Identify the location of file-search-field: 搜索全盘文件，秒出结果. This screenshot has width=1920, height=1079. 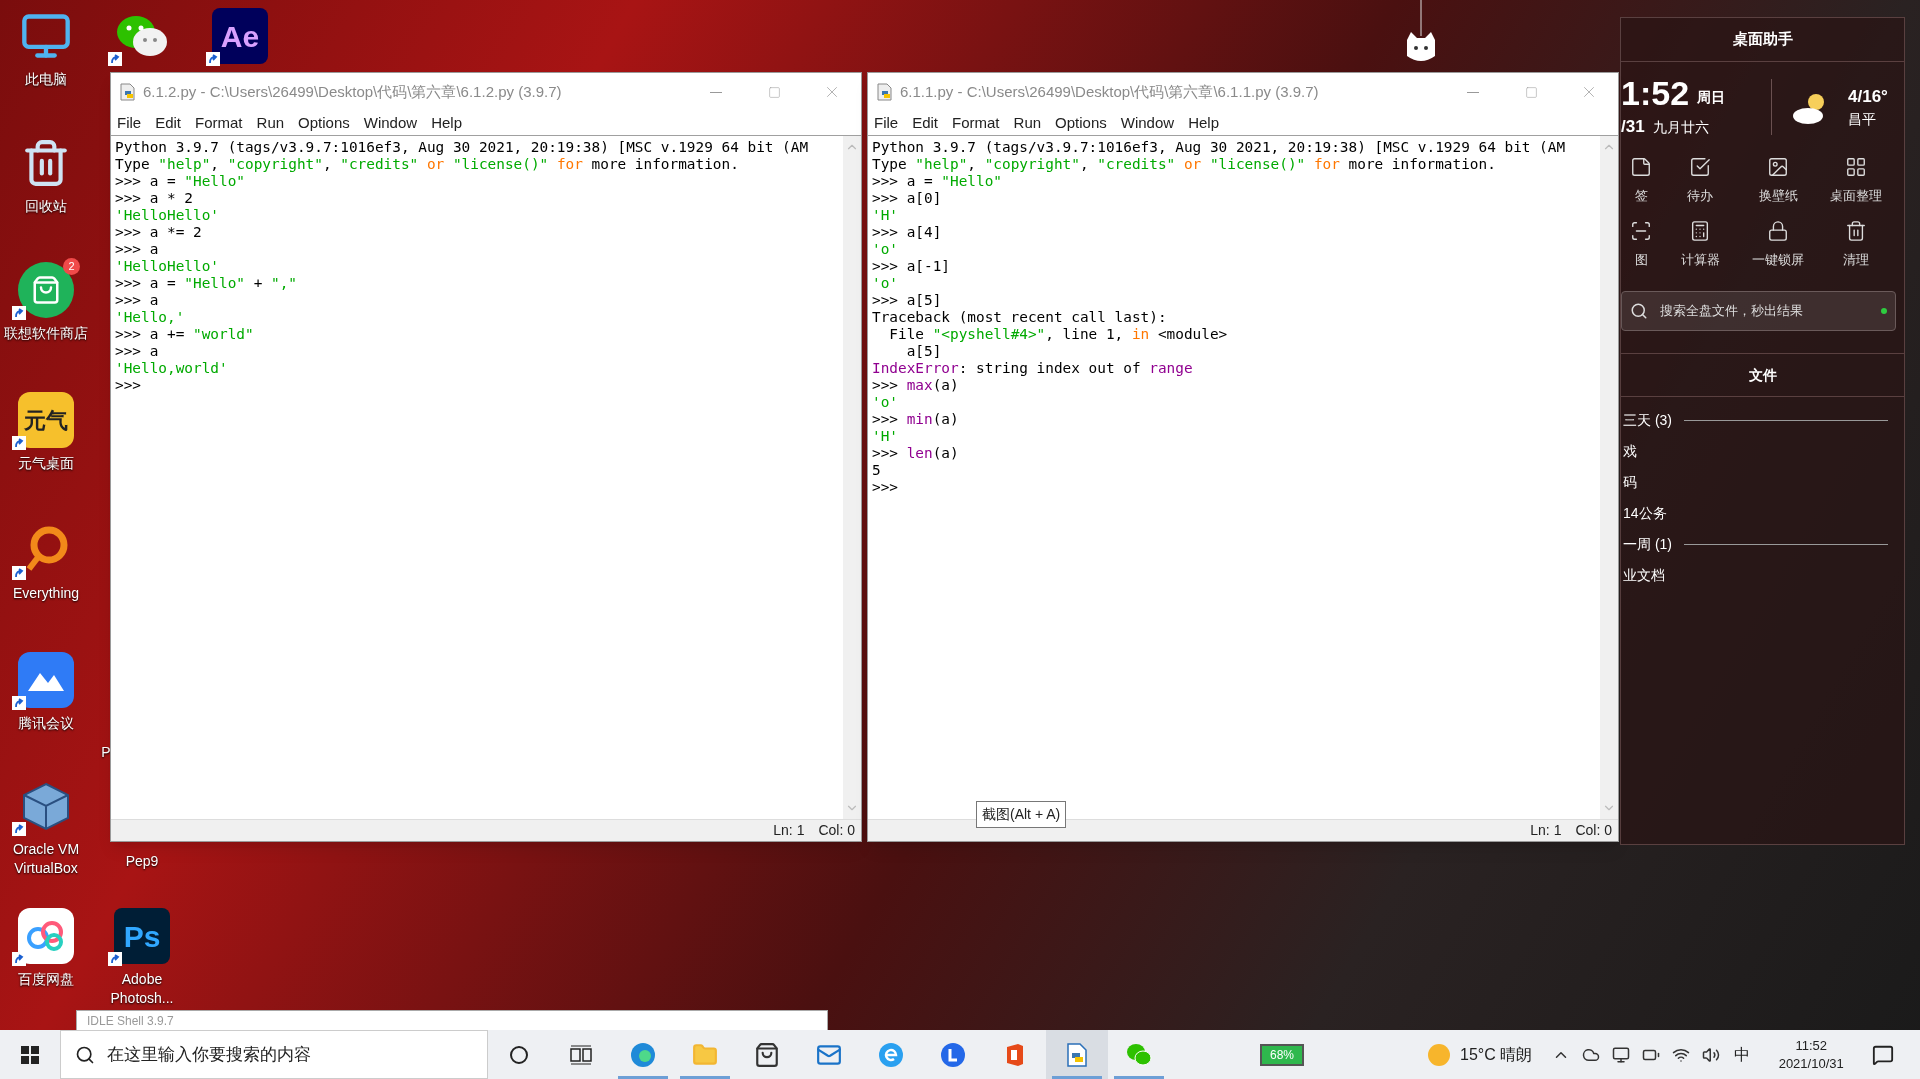
(1758, 311).